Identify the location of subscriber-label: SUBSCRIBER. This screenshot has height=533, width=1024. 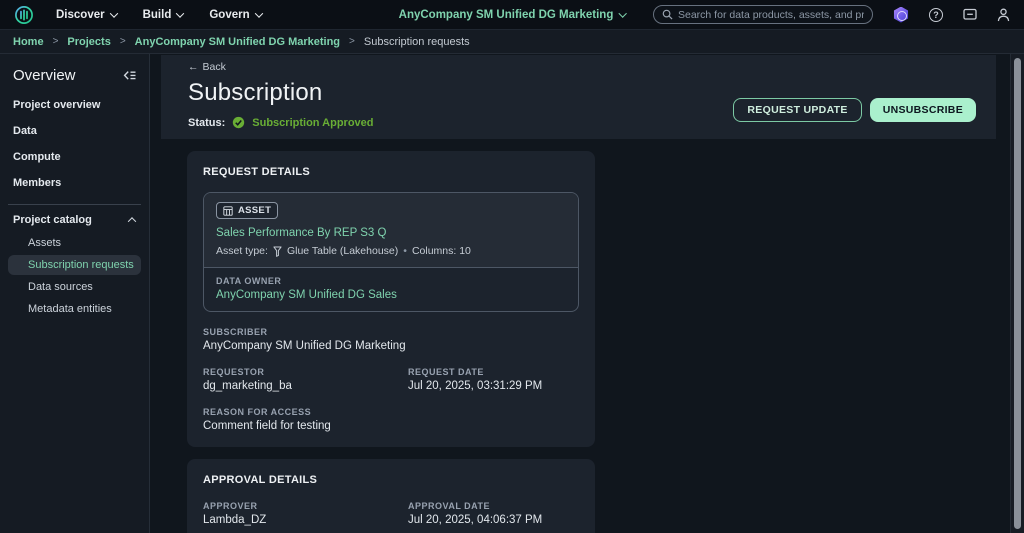
(235, 332).